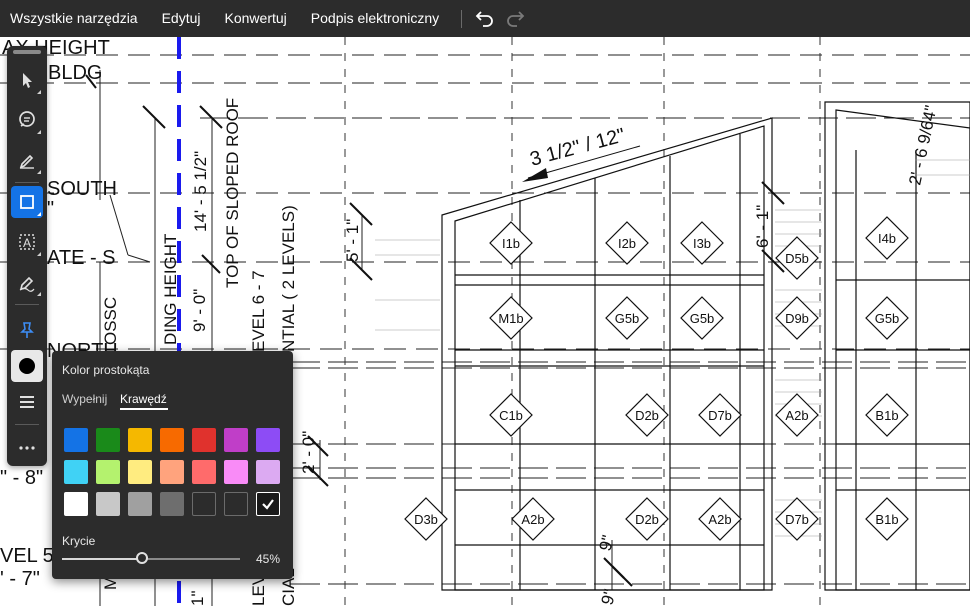  I want to click on drawing-text-dim-1: 1", so click(197, 598).